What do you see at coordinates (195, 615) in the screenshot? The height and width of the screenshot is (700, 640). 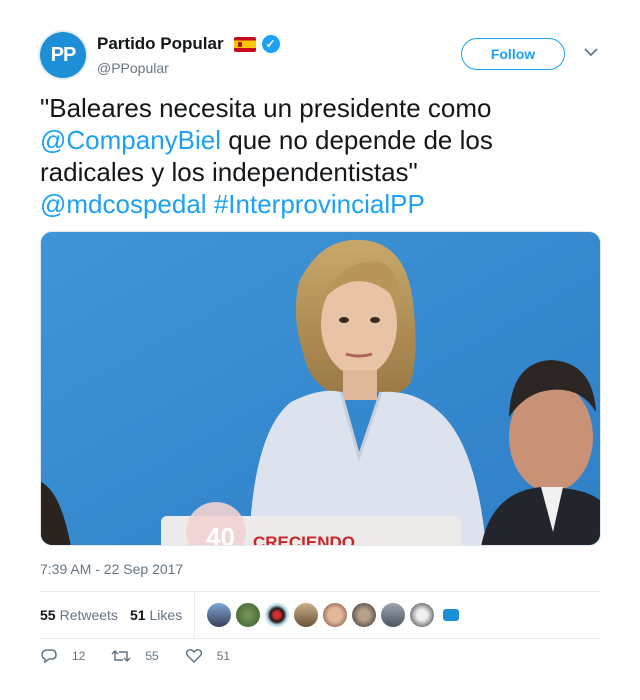 I see `stats-separator` at bounding box center [195, 615].